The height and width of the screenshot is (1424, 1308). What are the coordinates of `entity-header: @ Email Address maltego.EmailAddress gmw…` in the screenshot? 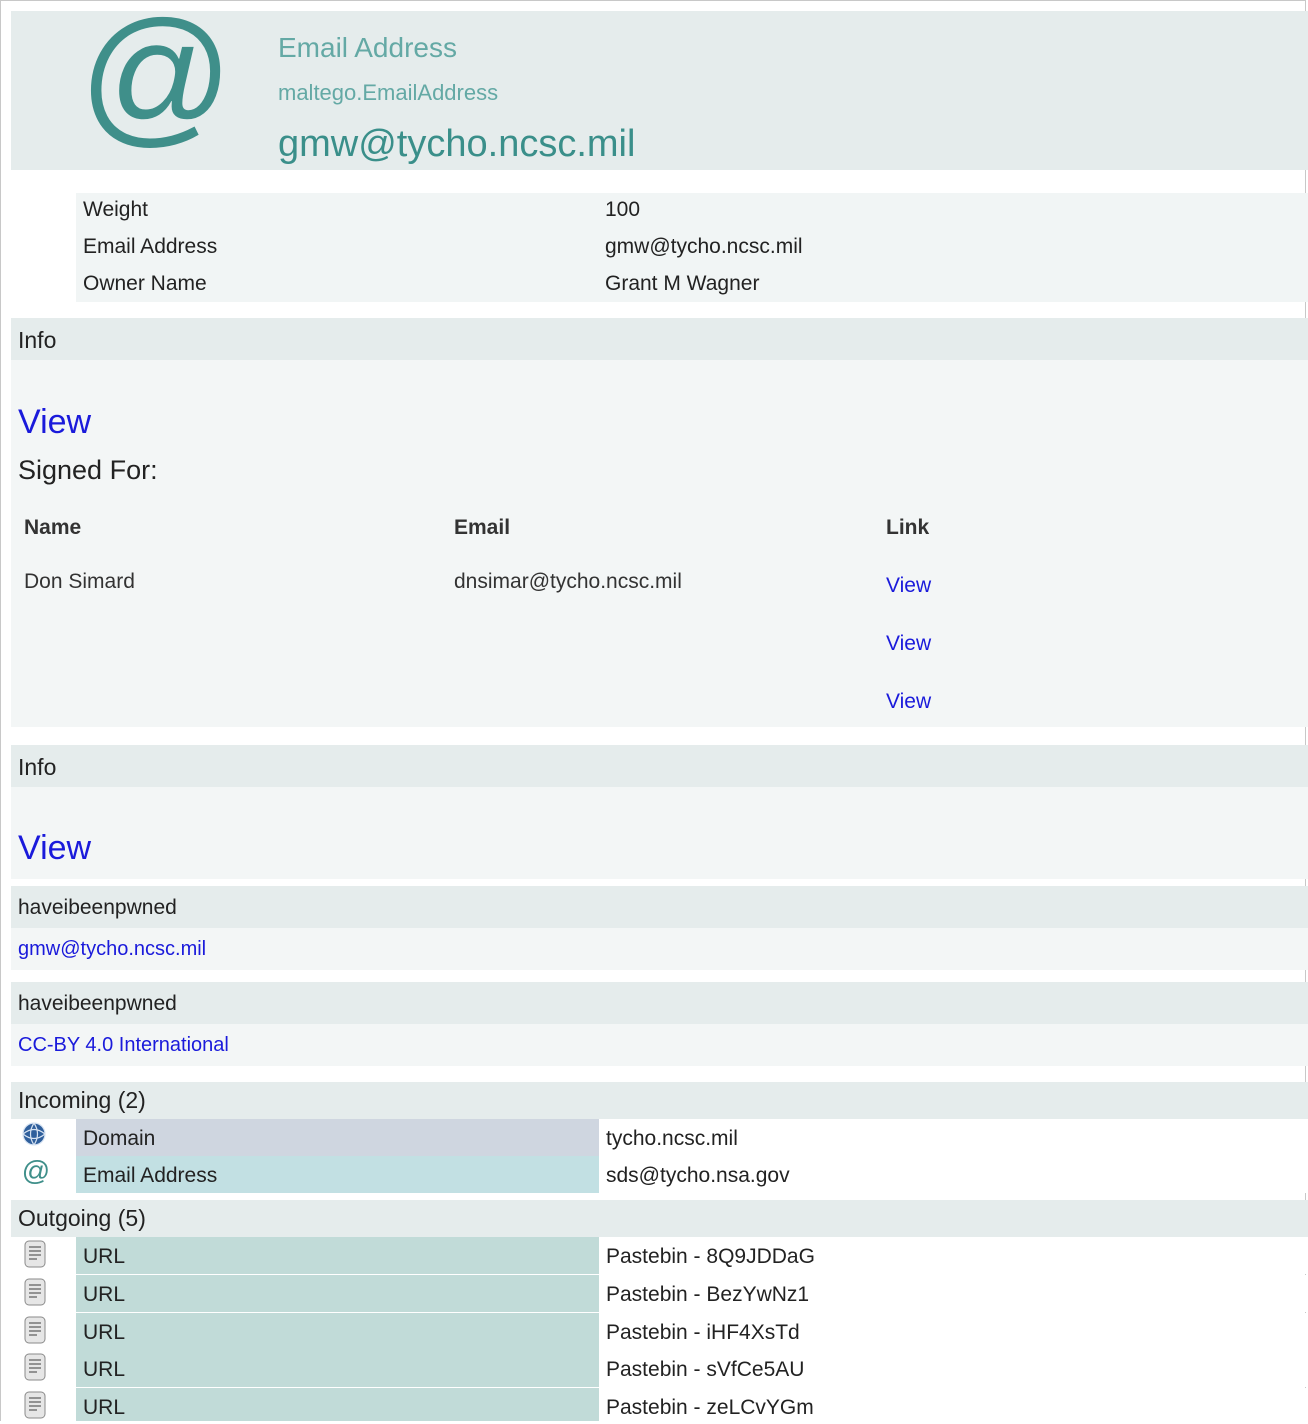 It's located at (659, 85).